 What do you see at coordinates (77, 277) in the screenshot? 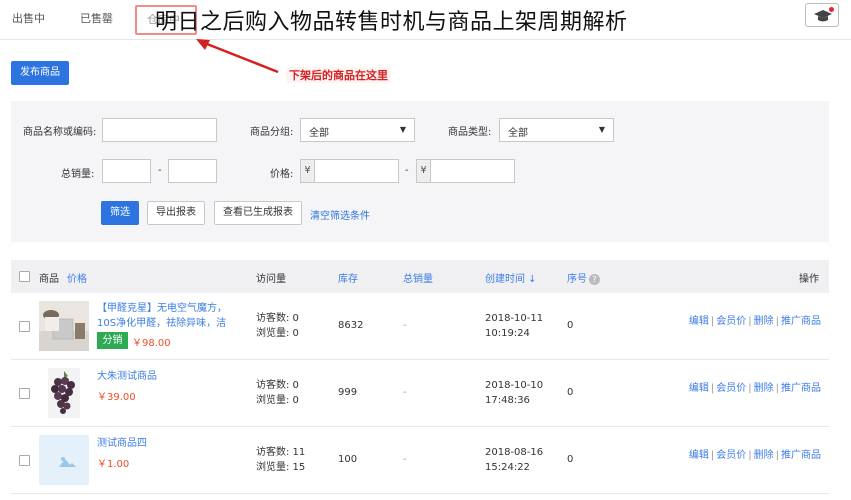
I see `header-price-sort: 价格` at bounding box center [77, 277].